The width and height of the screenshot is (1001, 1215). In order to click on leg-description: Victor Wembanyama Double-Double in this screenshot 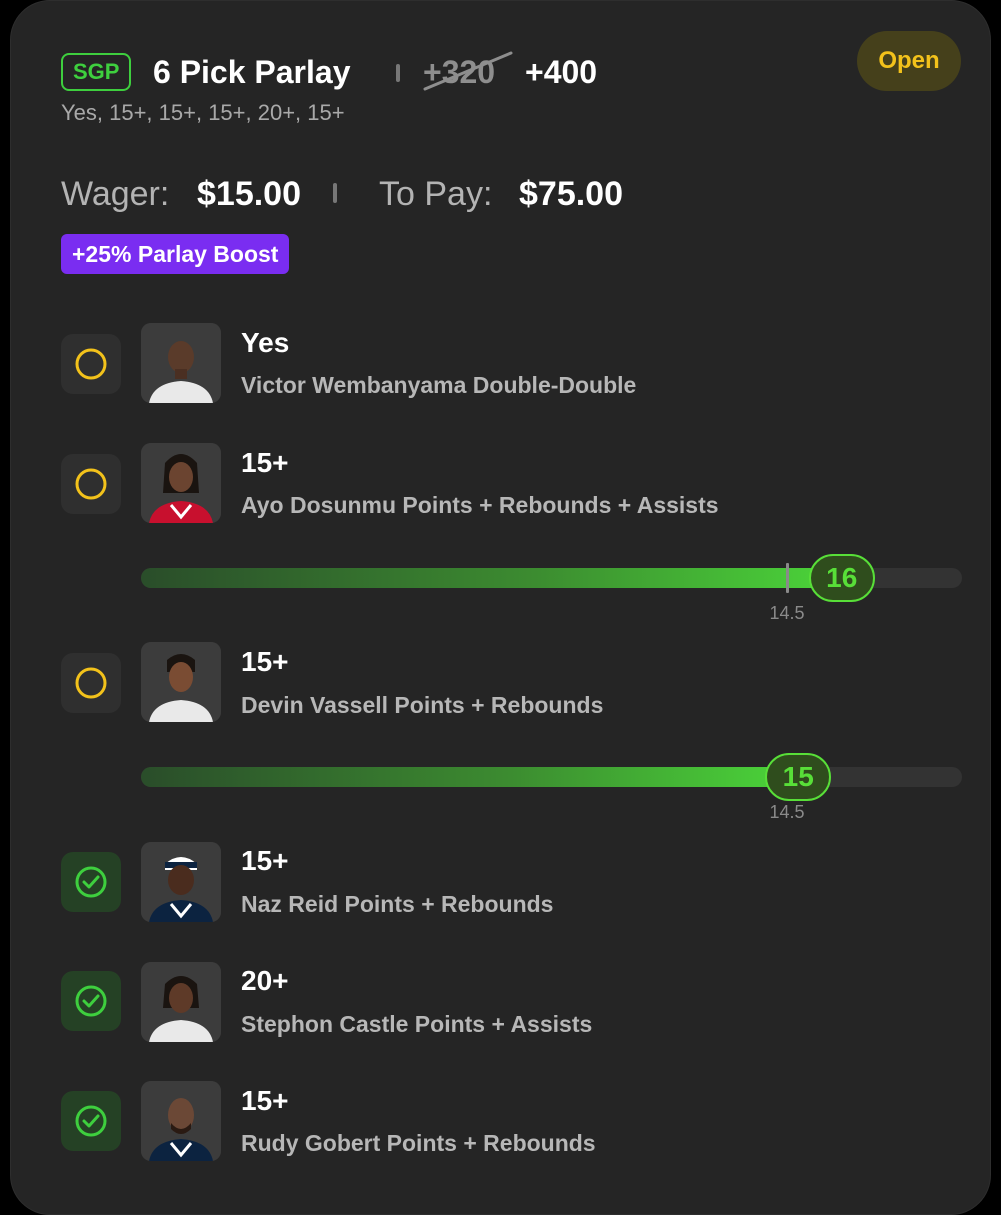, I will do `click(439, 385)`.